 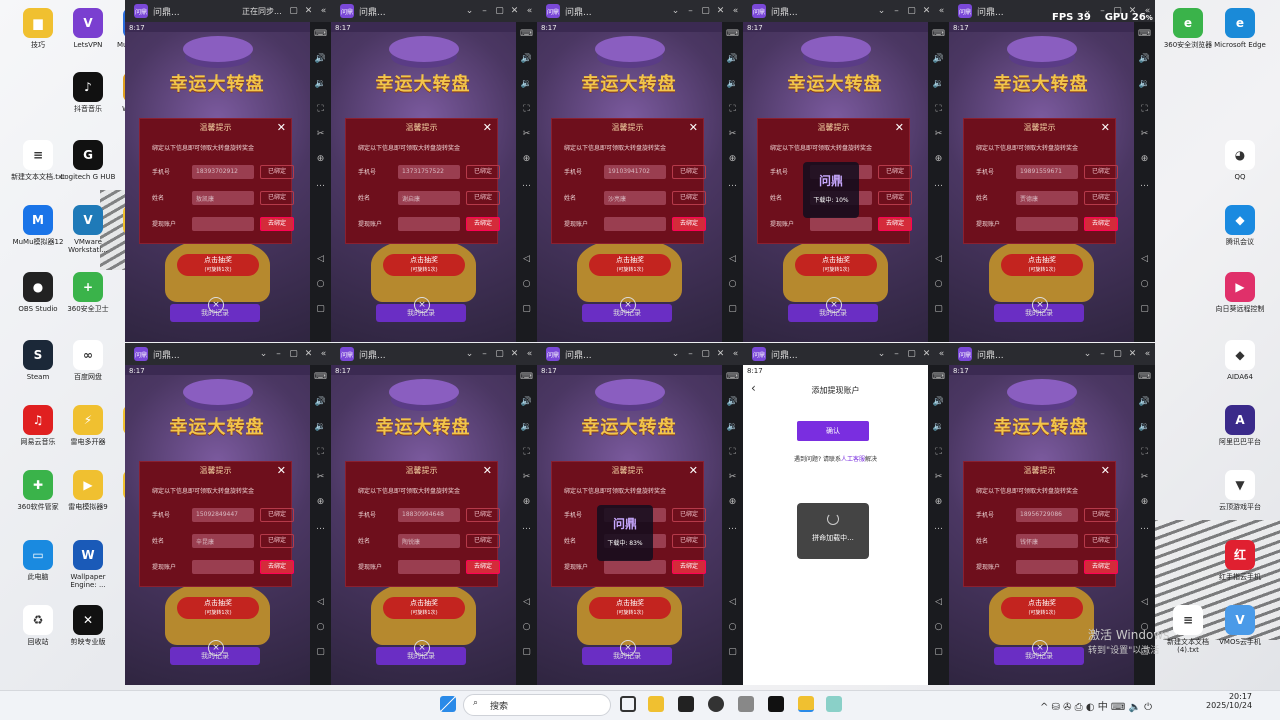 What do you see at coordinates (1240, 490) in the screenshot?
I see `desktop-icon: ▼ 云顶游戏平台` at bounding box center [1240, 490].